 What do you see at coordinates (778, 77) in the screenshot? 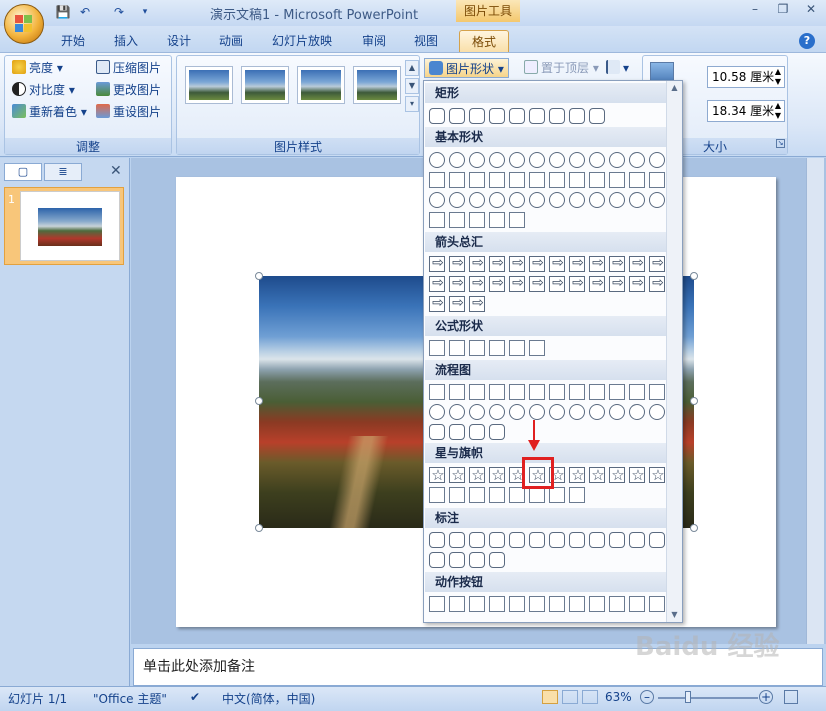
I see `height-spin-icon: ▲ ▼` at bounding box center [778, 77].